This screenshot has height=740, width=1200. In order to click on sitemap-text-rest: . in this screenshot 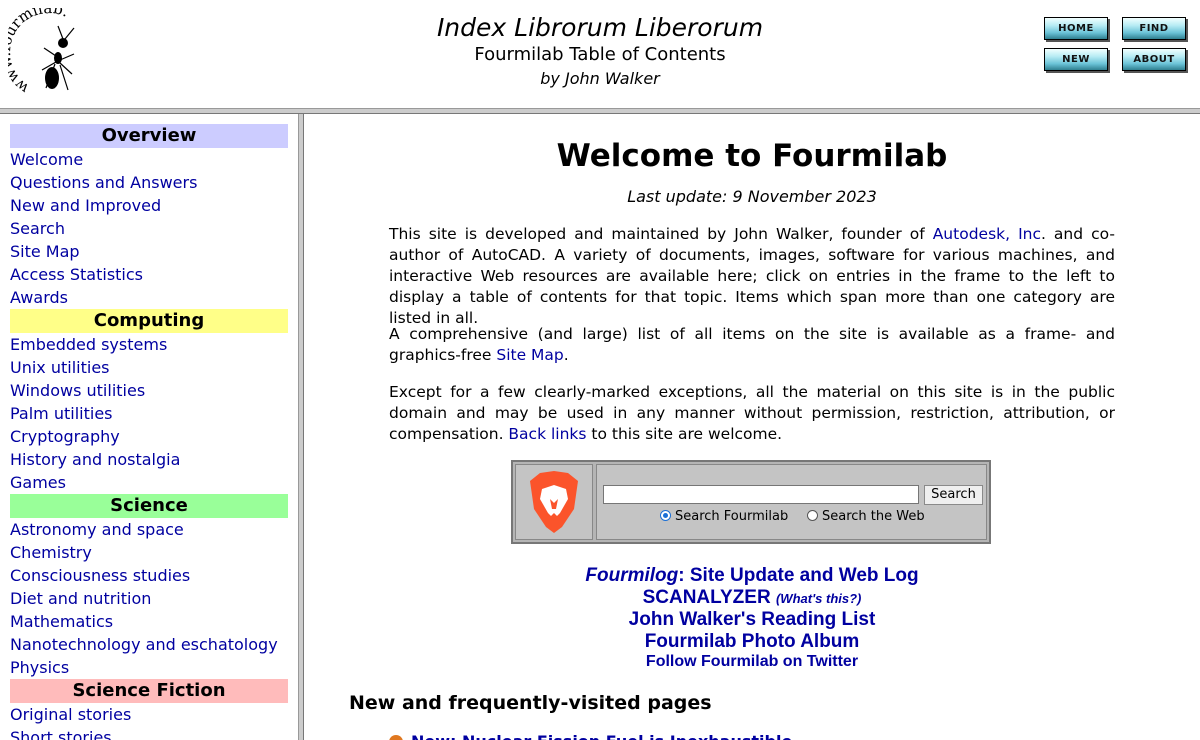, I will do `click(566, 355)`.